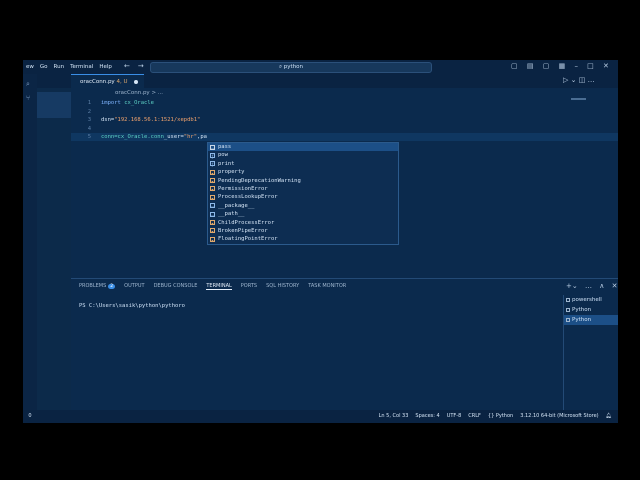 This screenshot has width=640, height=480. I want to click on suggestion-label: BrokenPipeError, so click(243, 230).